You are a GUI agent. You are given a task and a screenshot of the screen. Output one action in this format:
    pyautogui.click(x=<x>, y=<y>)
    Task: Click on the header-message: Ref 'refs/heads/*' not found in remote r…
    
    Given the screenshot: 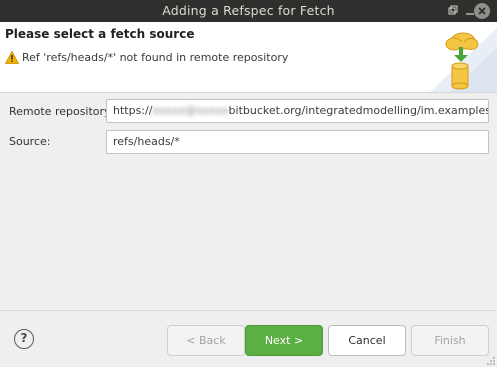 What is the action you would take?
    pyautogui.click(x=155, y=57)
    